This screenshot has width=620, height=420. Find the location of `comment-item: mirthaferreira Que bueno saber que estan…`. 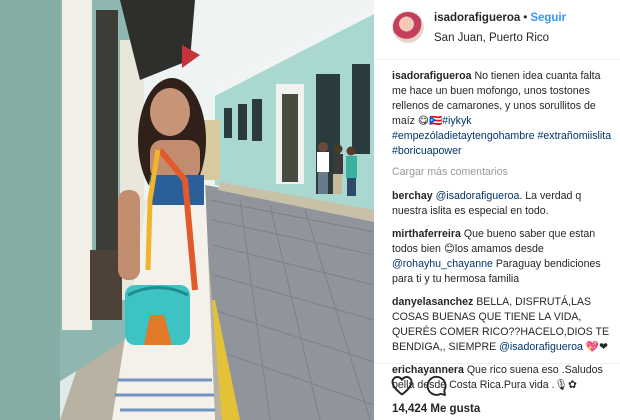

comment-item: mirthaferreira Que bueno saber que estan… is located at coordinates (503, 257).